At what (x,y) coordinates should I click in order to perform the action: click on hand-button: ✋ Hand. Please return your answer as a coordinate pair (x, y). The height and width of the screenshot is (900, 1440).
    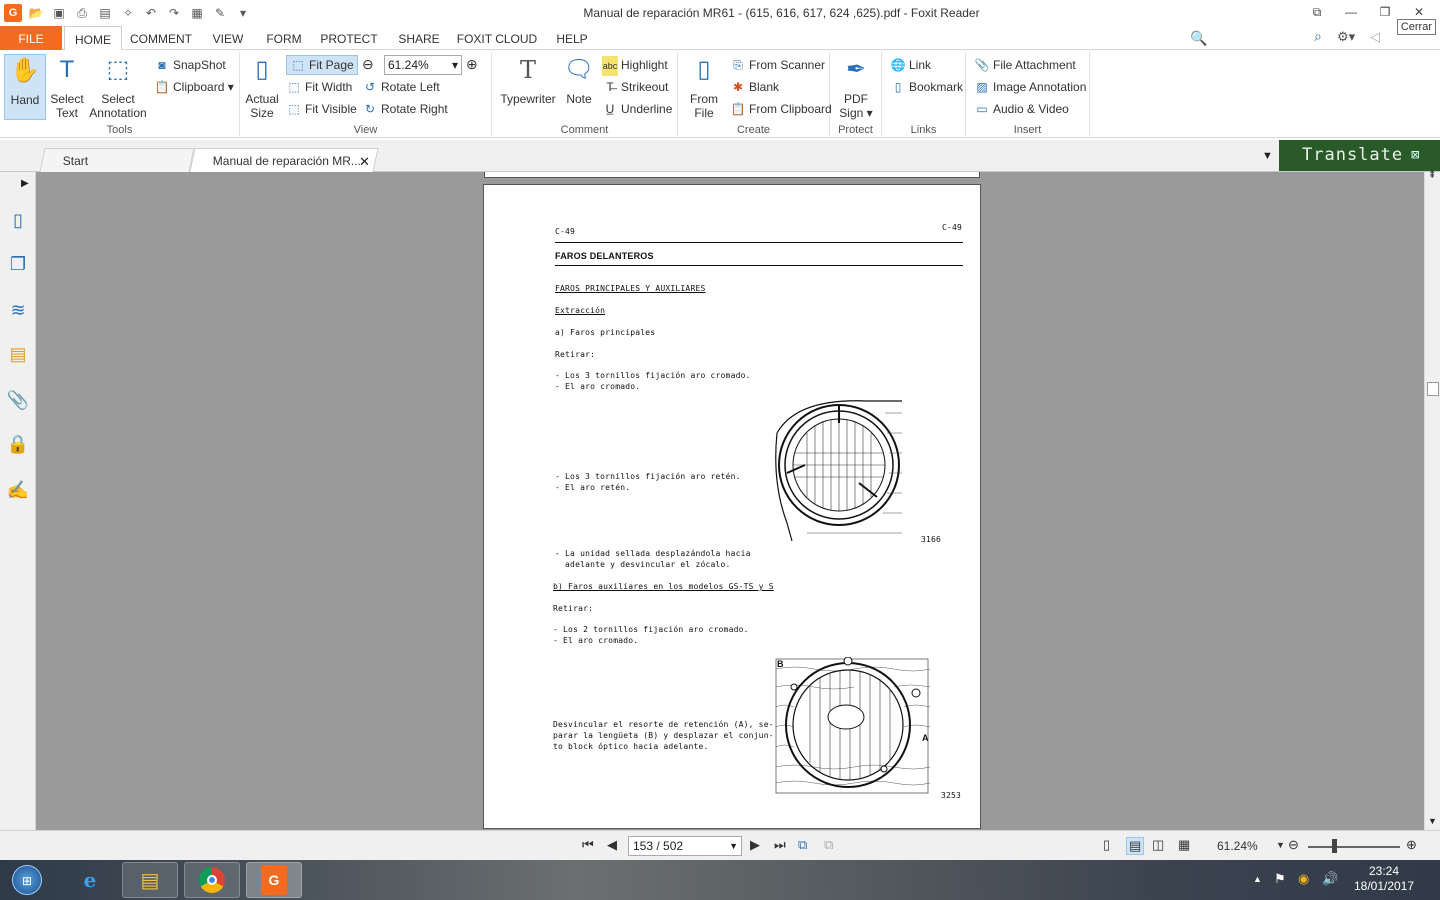
    Looking at the image, I should click on (25, 87).